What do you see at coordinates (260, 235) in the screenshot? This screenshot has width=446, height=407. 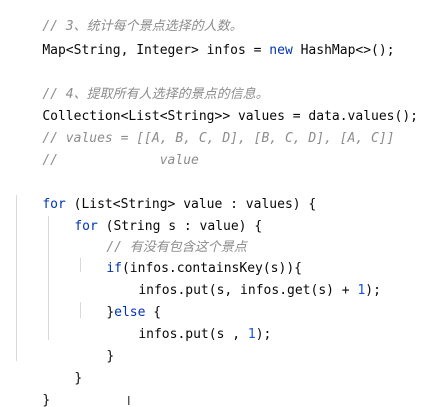 I see `code-line-comment-contains: // 有没有包含这个景点` at bounding box center [260, 235].